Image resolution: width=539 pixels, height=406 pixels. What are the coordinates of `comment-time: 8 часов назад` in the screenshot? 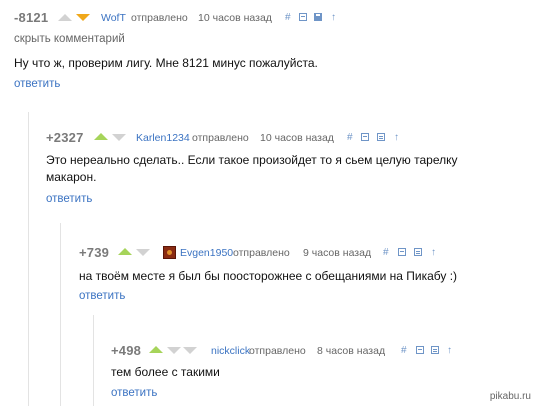 It's located at (351, 351).